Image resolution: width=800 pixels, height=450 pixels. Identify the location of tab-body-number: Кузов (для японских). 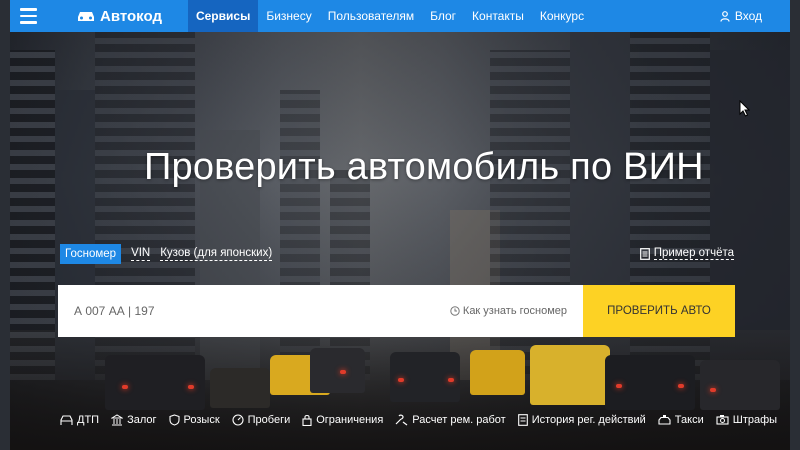
(216, 254).